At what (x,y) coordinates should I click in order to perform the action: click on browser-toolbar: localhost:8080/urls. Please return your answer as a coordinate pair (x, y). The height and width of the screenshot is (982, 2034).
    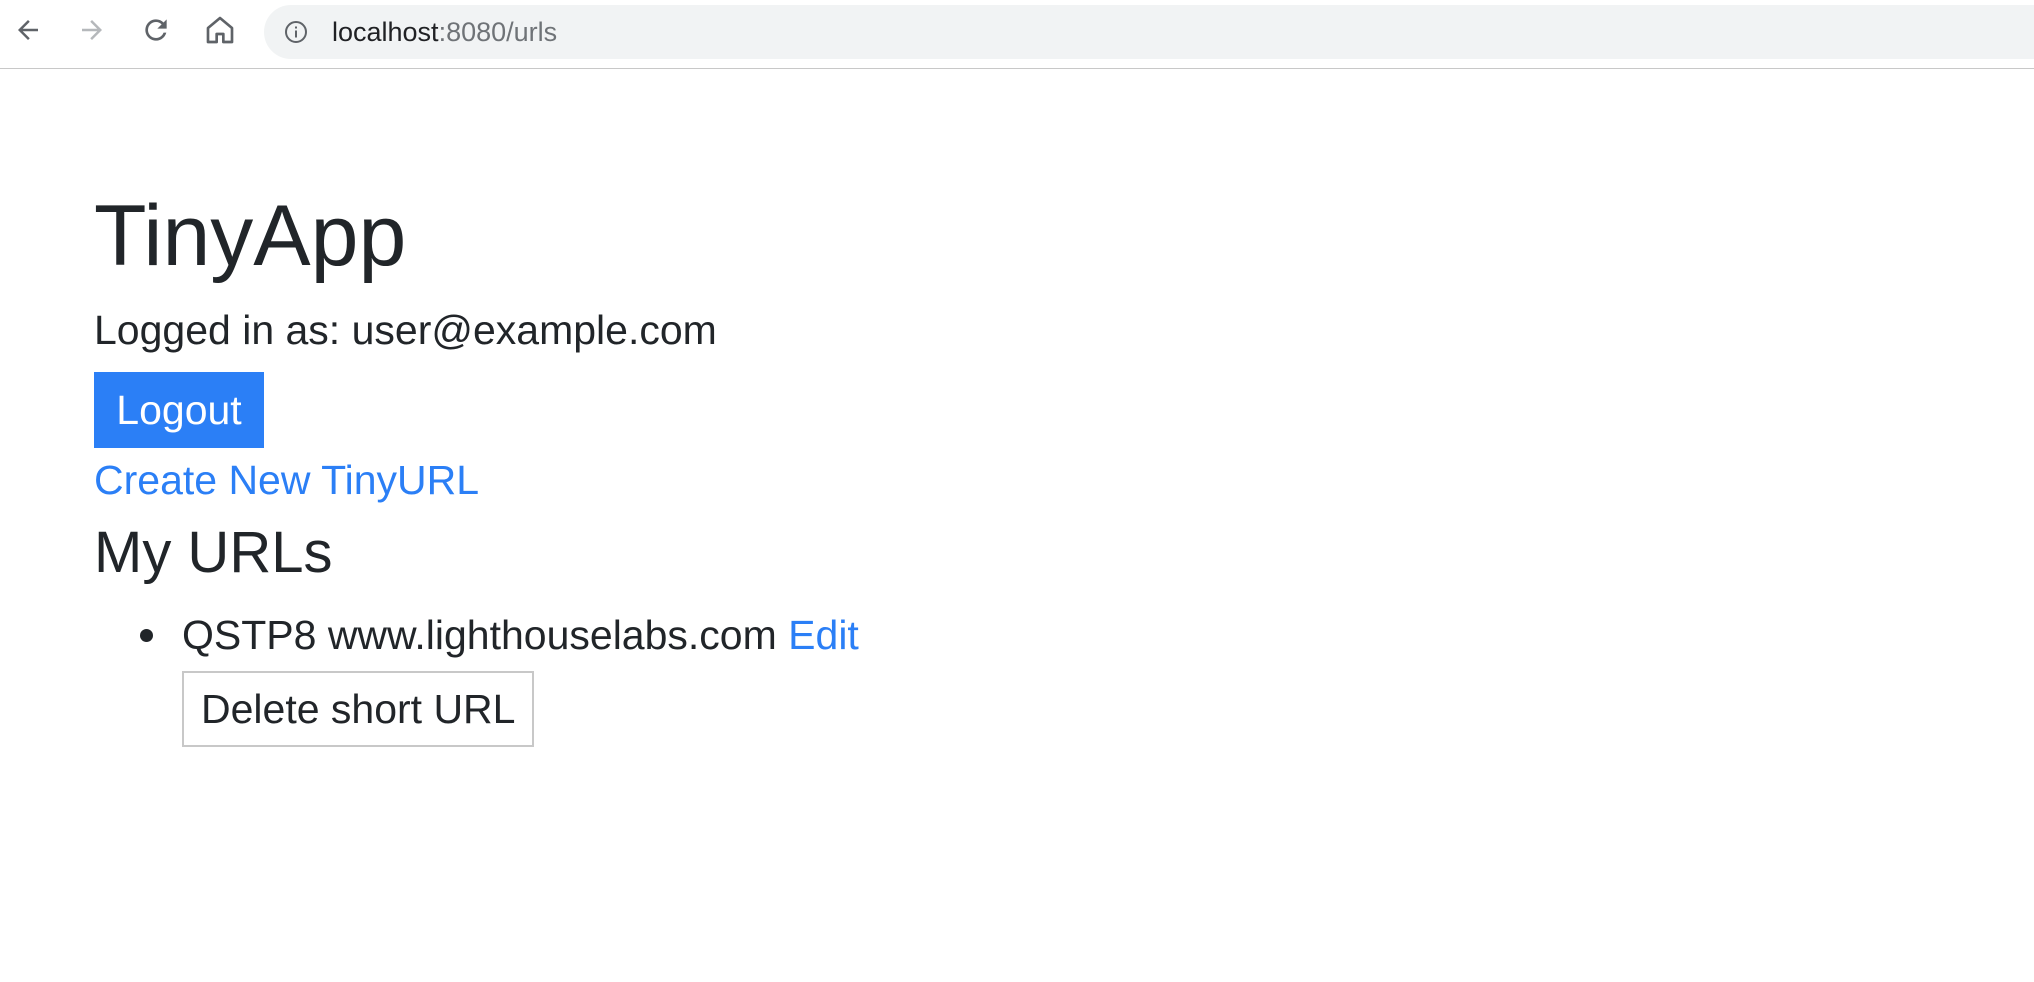
    Looking at the image, I should click on (1017, 34).